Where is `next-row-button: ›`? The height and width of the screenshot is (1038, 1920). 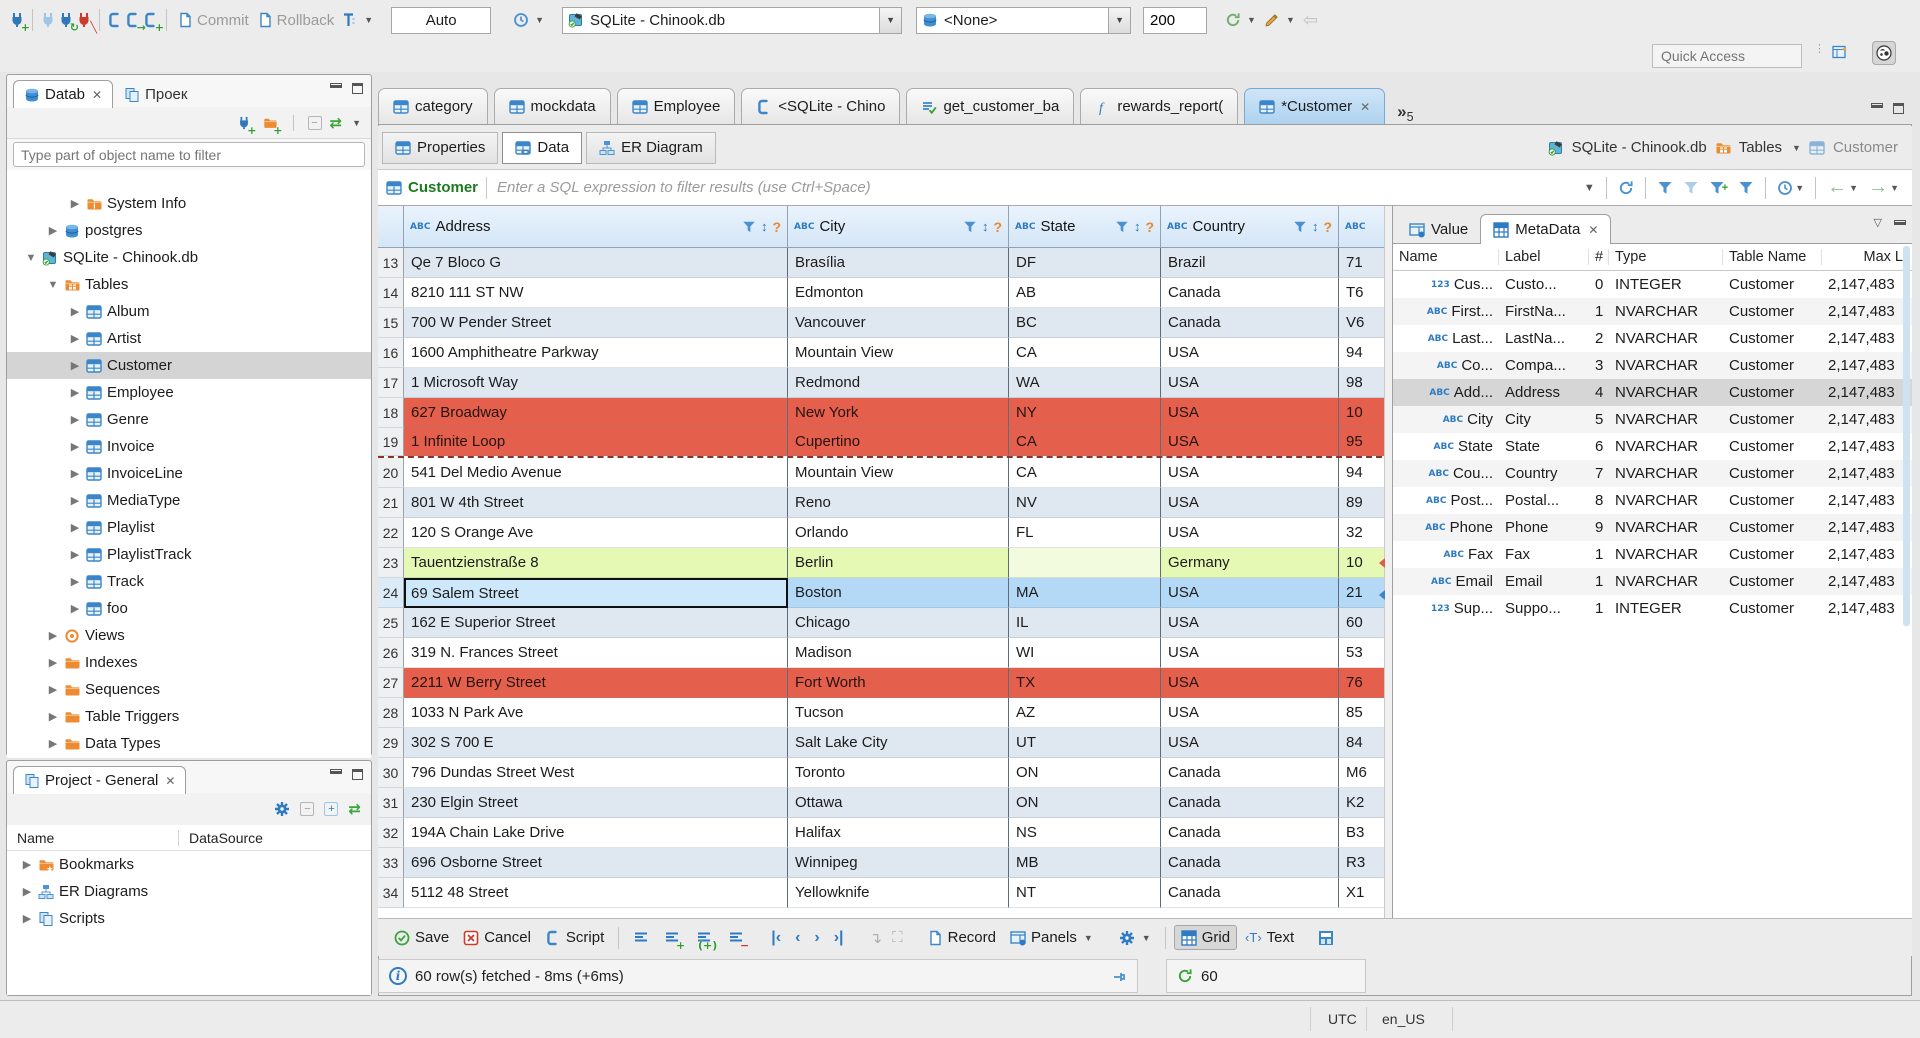
next-row-button: › is located at coordinates (816, 938).